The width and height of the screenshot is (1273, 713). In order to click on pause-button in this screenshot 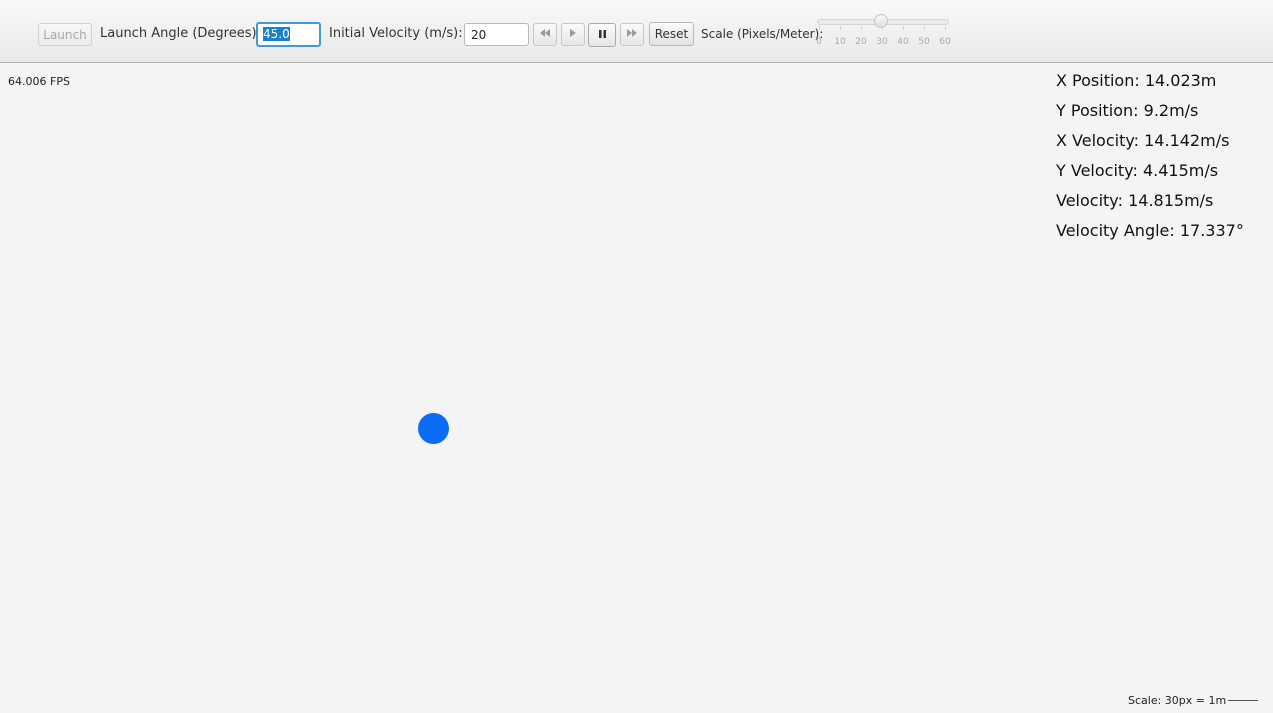, I will do `click(602, 35)`.